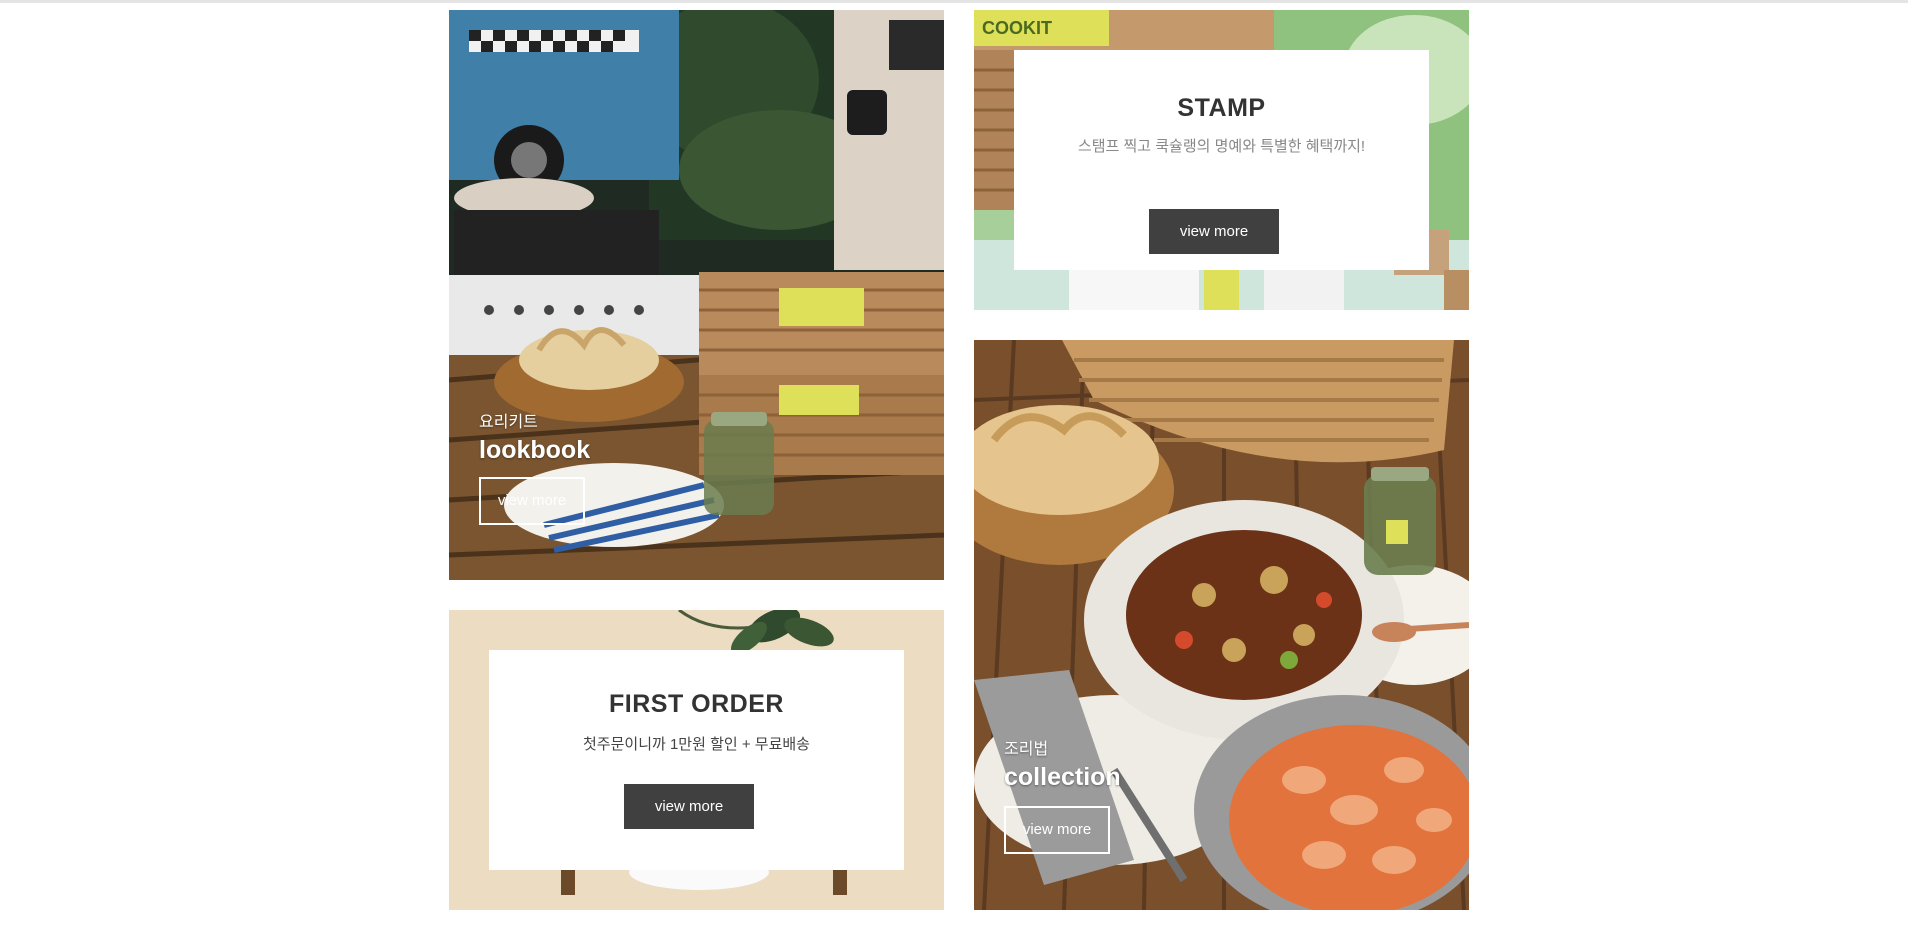  Describe the element at coordinates (532, 501) in the screenshot. I see `lookbook-view-more-button: view more` at that location.